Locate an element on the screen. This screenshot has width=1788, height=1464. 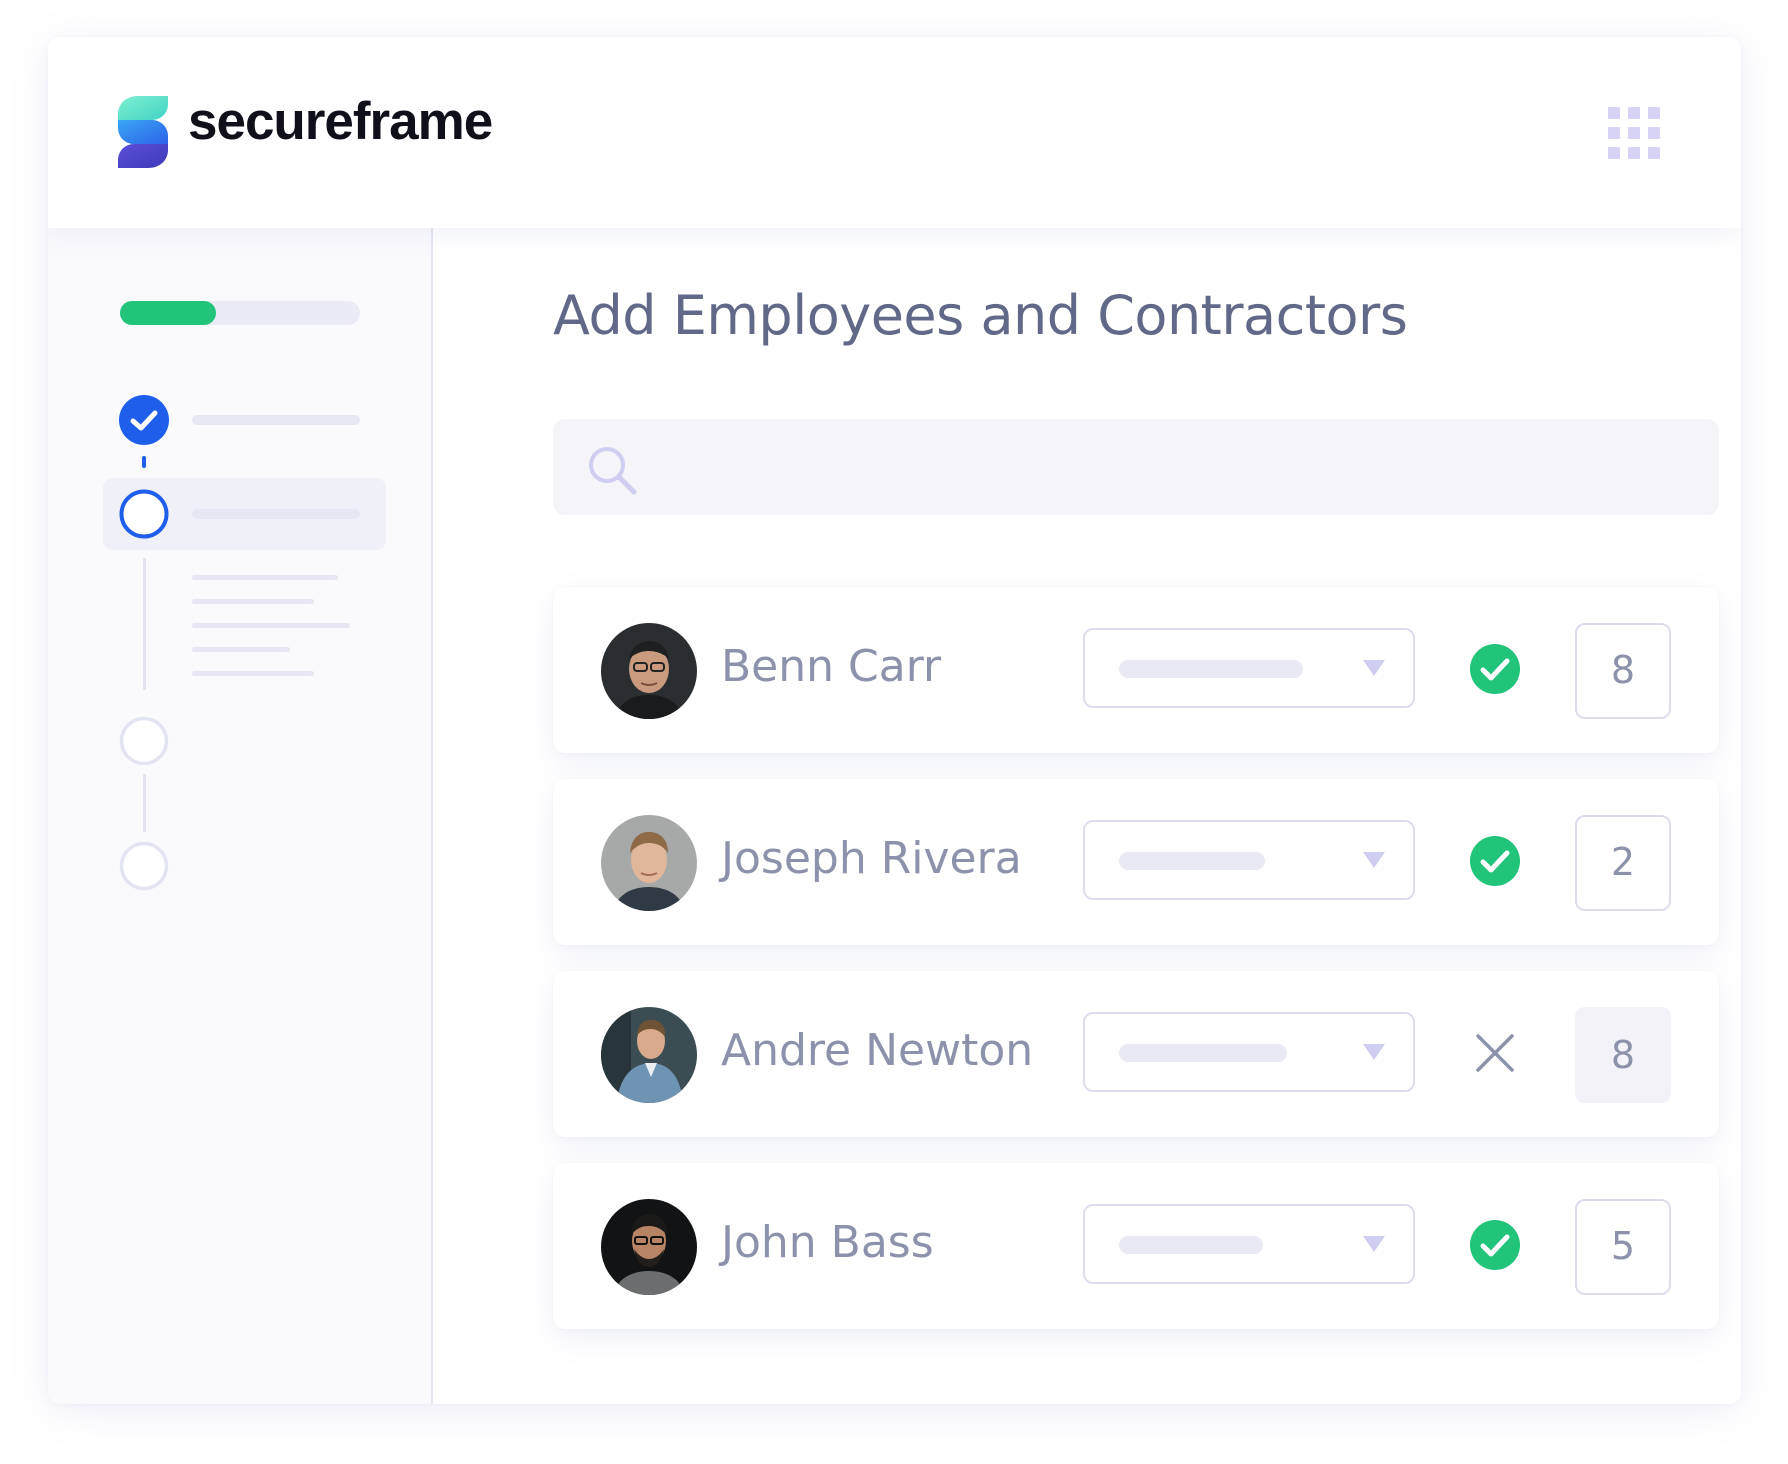
top-header: secureframe is located at coordinates (894, 132).